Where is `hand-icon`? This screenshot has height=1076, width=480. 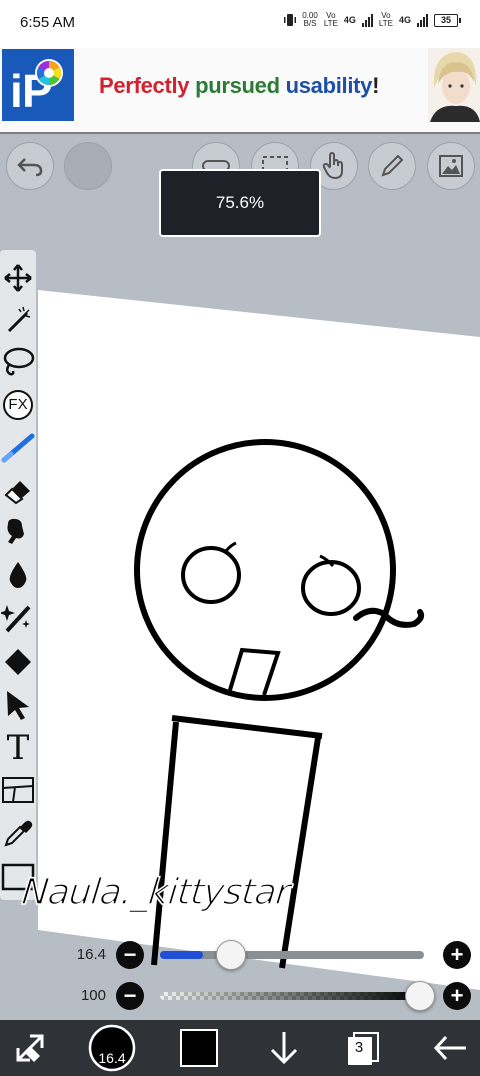
hand-icon is located at coordinates (332, 165).